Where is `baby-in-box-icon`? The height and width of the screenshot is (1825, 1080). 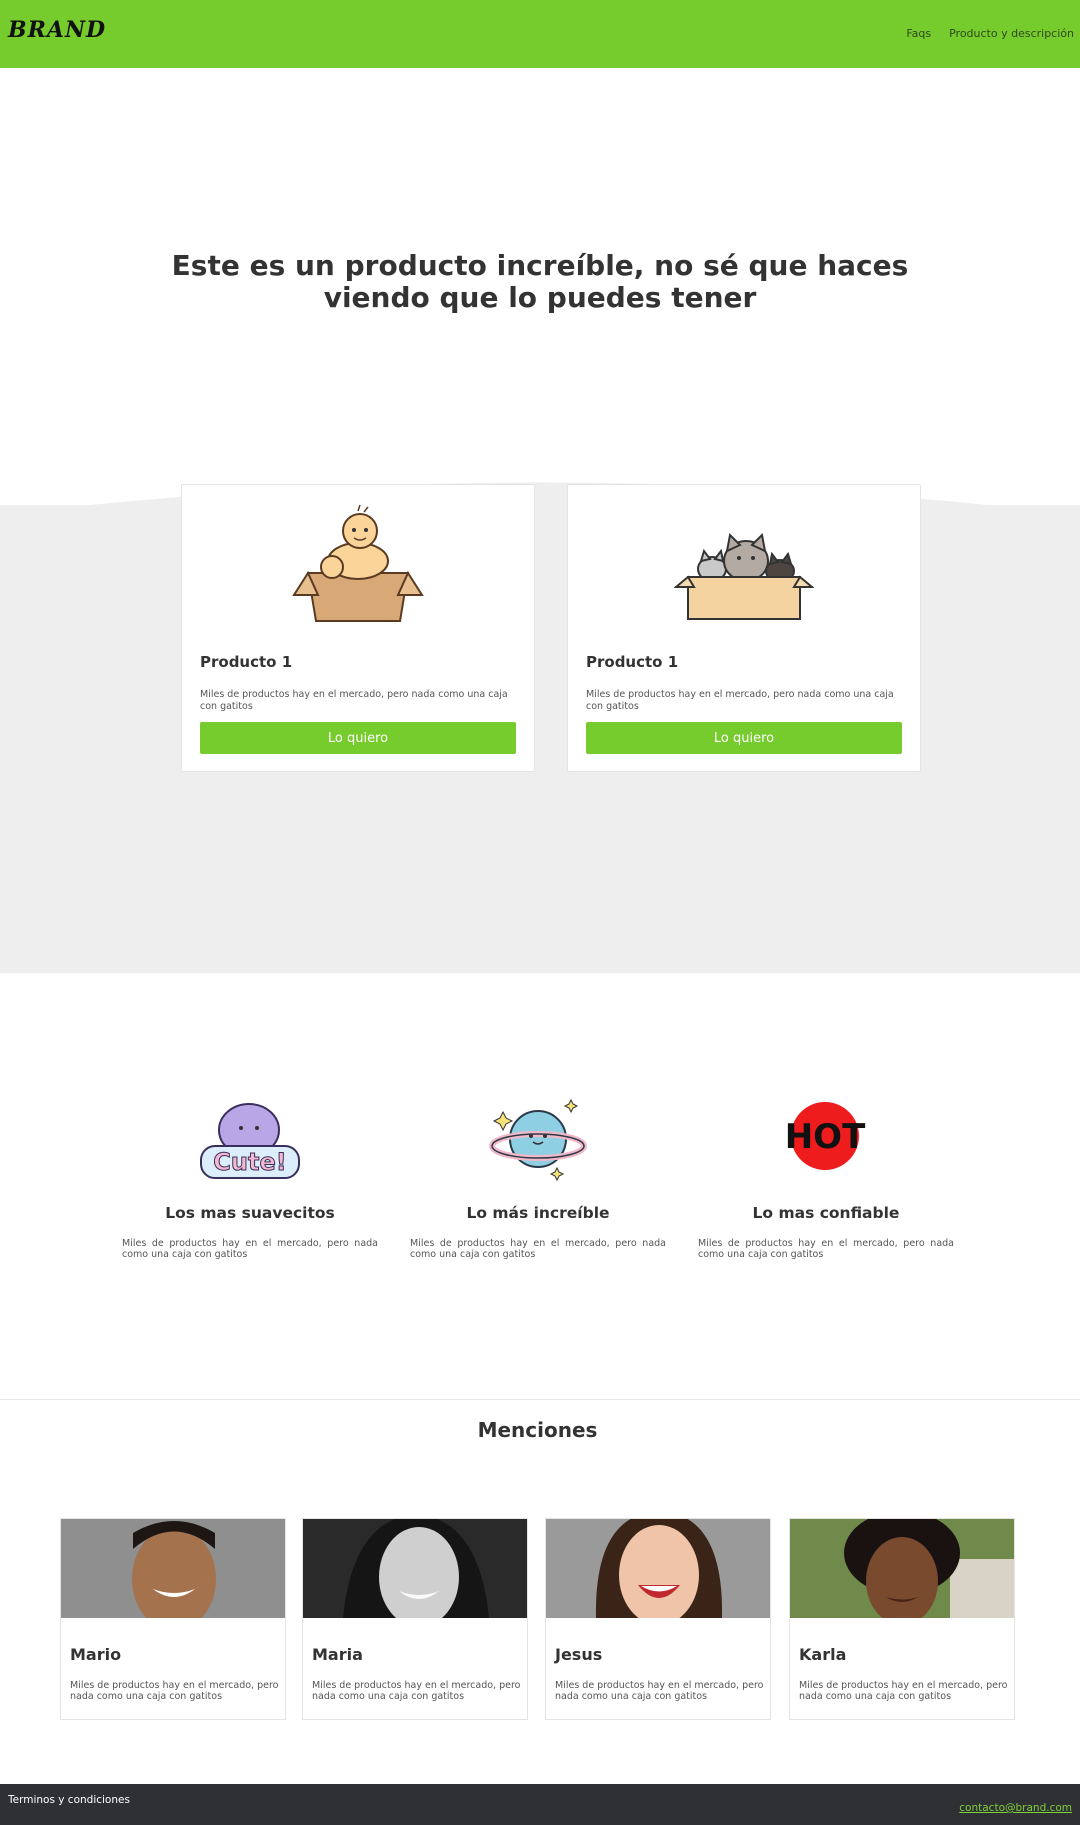 baby-in-box-icon is located at coordinates (358, 565).